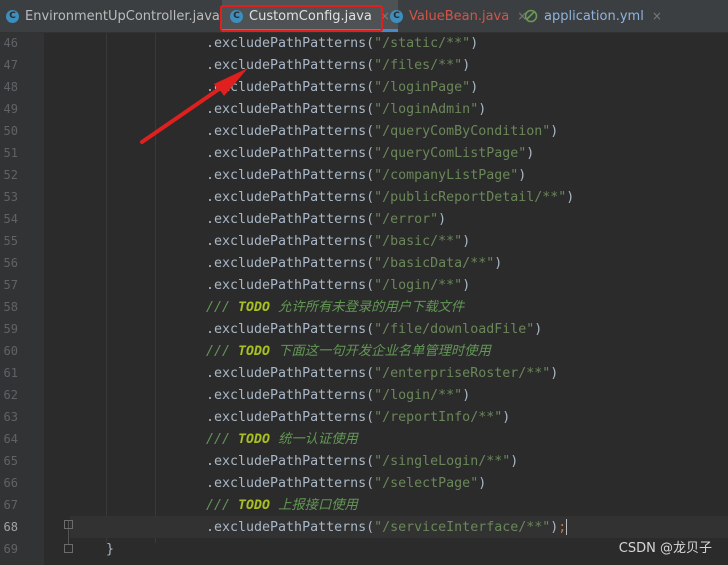  Describe the element at coordinates (194, 106) in the screenshot. I see `annotation-arrow` at that location.